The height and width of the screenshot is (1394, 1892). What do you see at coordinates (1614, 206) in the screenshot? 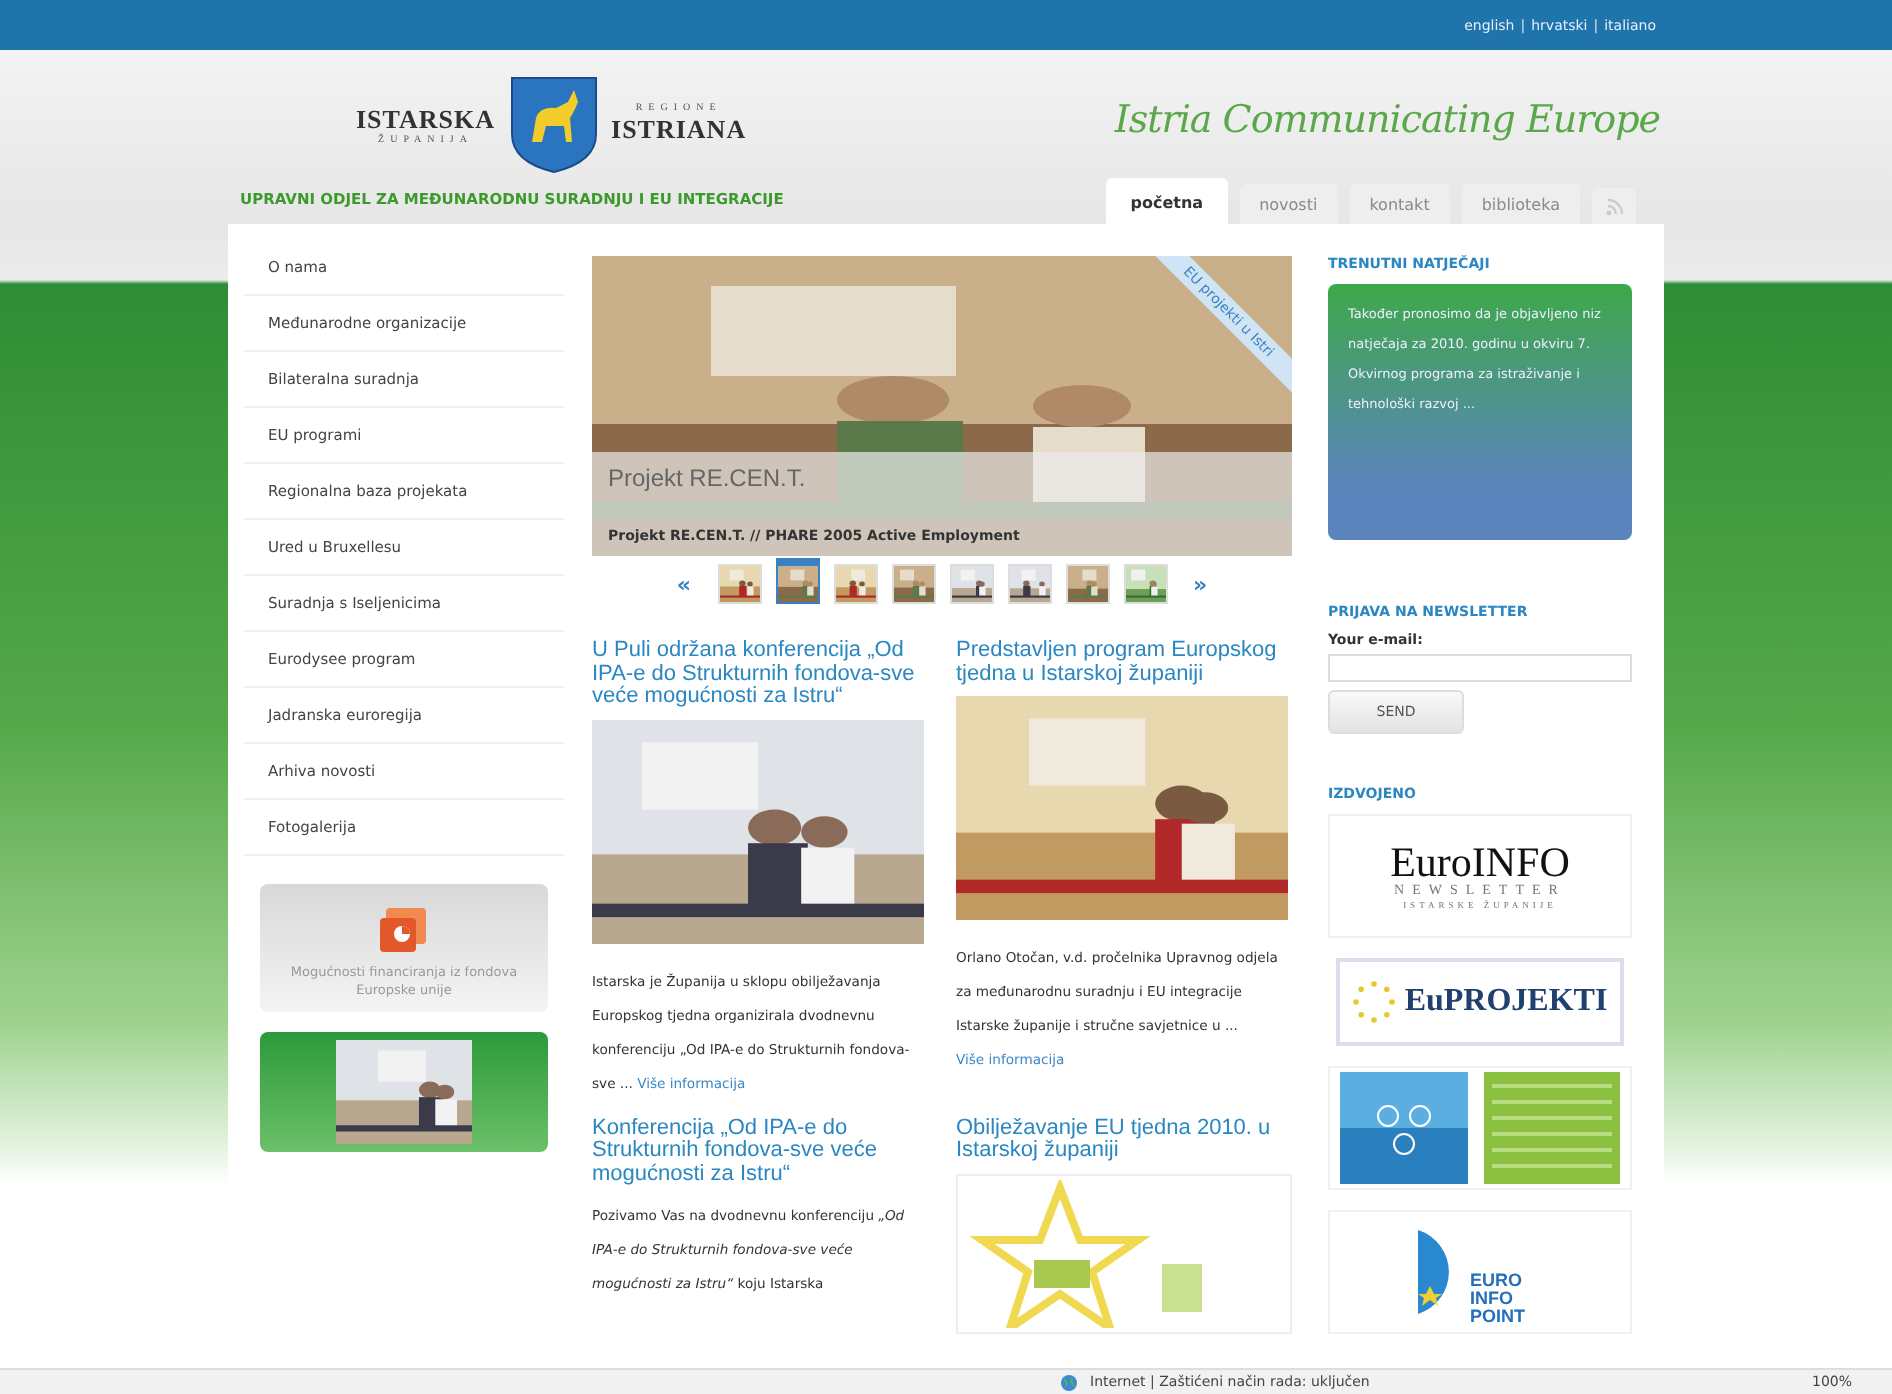
I see `rss-icon` at bounding box center [1614, 206].